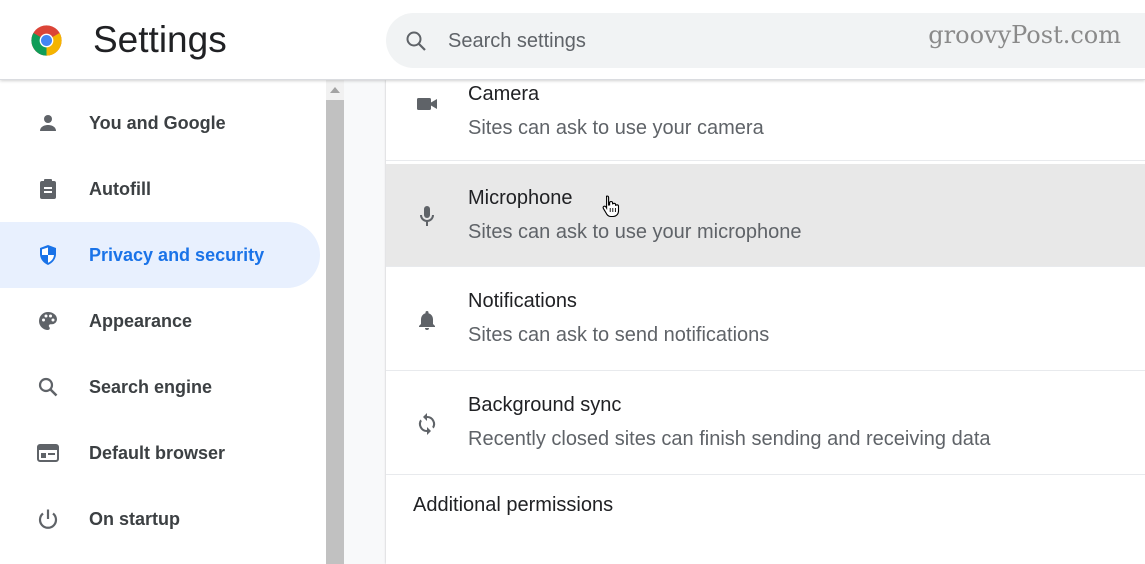 This screenshot has height=564, width=1145. What do you see at coordinates (678, 41) in the screenshot?
I see `search-input` at bounding box center [678, 41].